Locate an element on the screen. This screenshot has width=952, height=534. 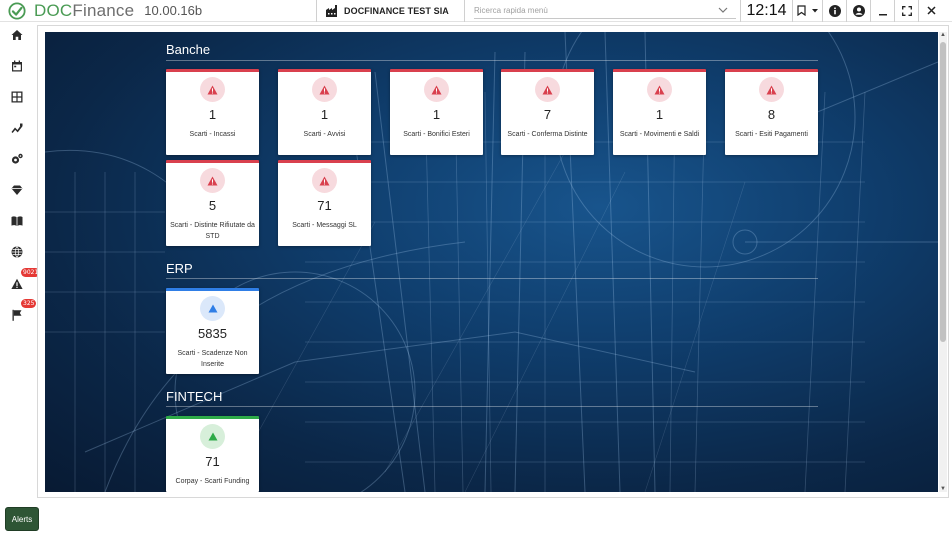
sidebar-item-dashboard is located at coordinates (17, 97).